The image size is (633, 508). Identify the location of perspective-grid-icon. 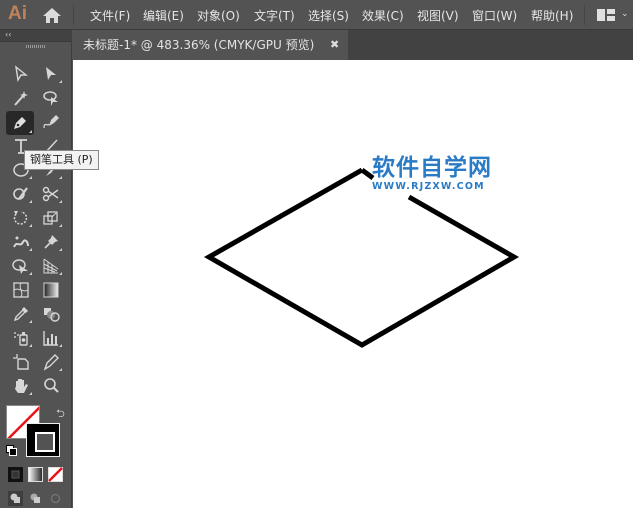
(51, 266).